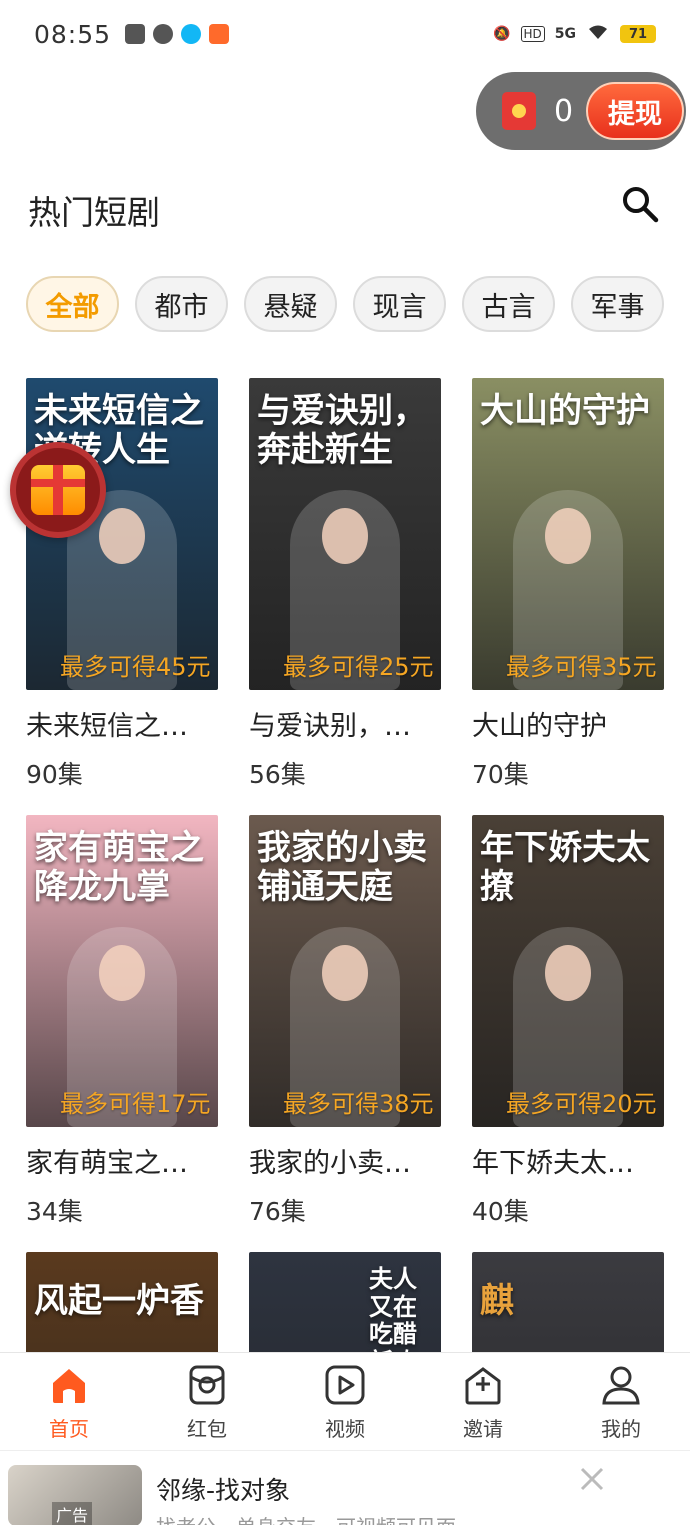 The width and height of the screenshot is (690, 1525). I want to click on poster: 与爱诀别，奔赴新生 最多可得25元, so click(345, 534).